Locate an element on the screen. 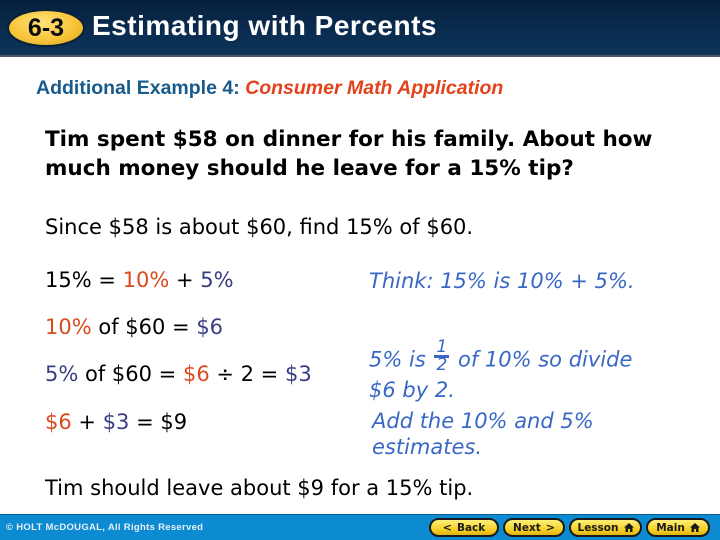  work-line-4: $6 + $3 = $9 is located at coordinates (116, 422).